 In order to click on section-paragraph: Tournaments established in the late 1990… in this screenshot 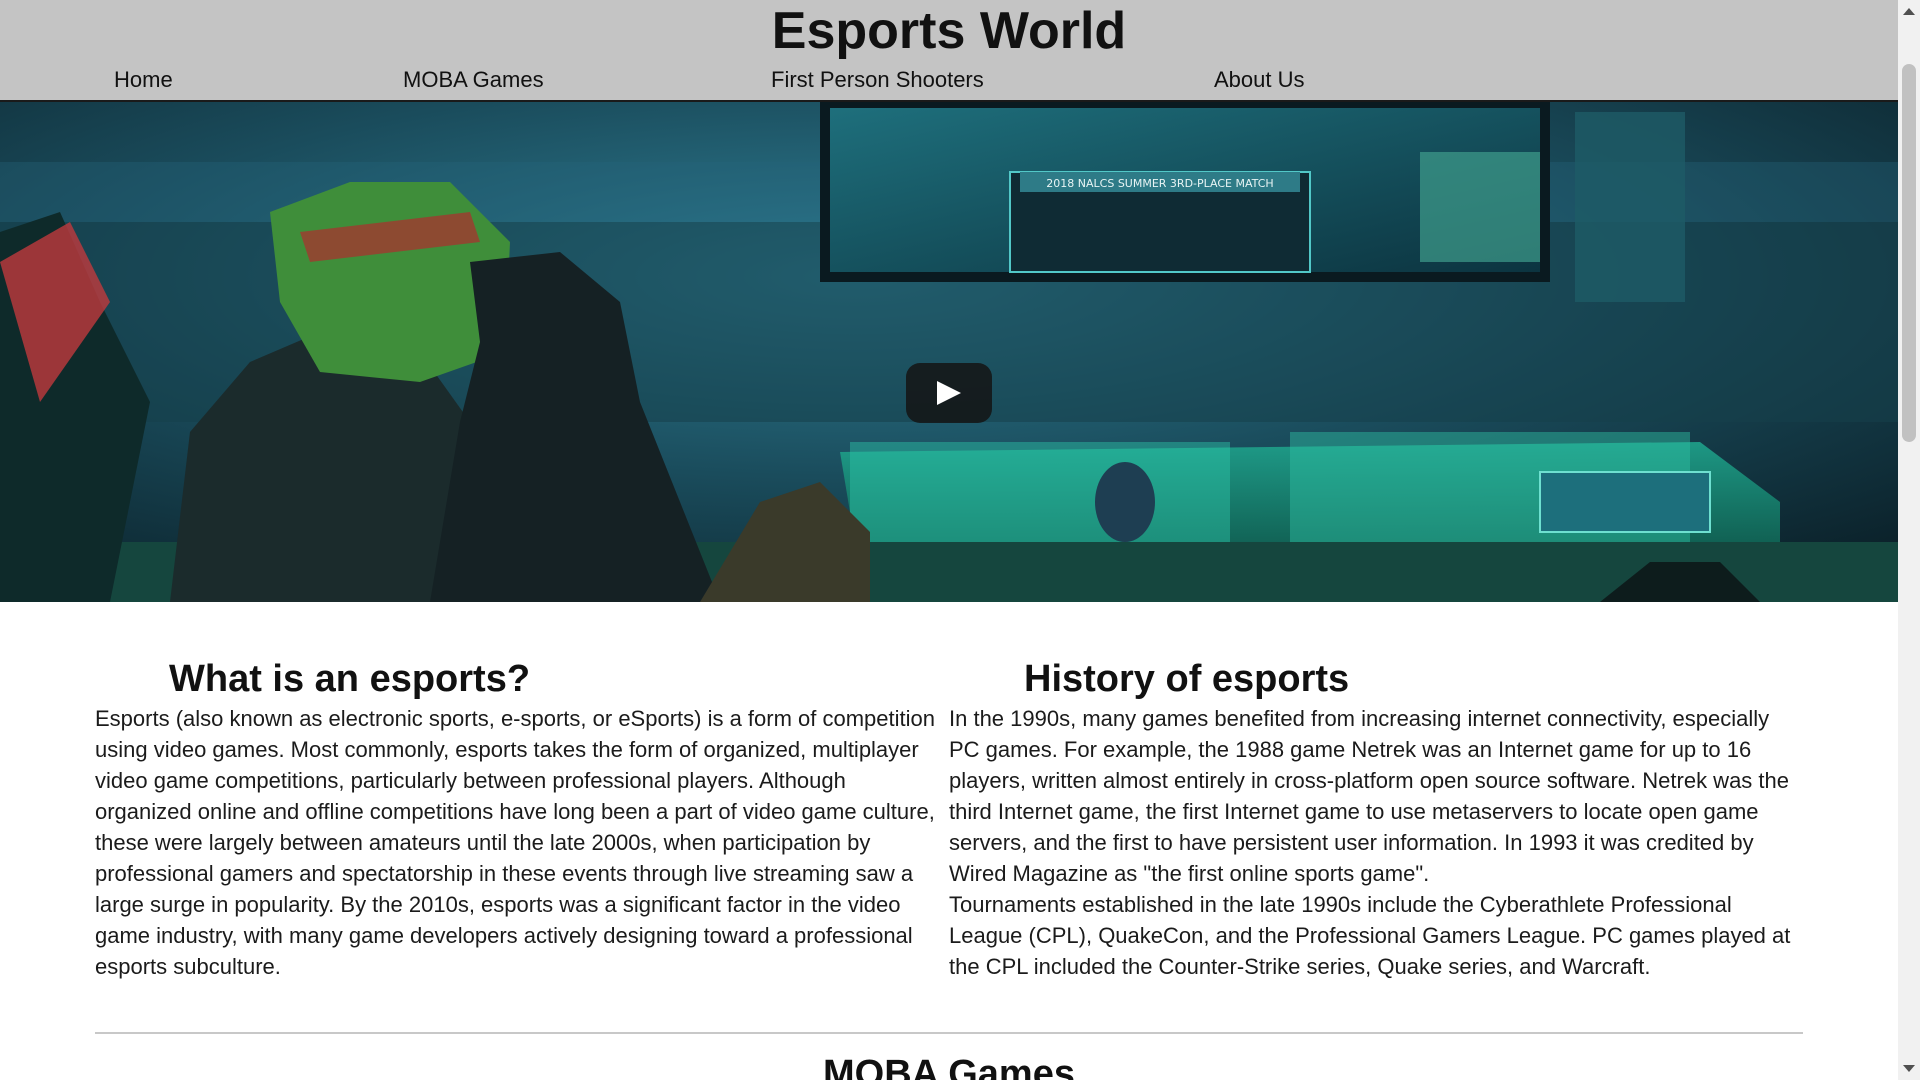, I will do `click(1370, 935)`.